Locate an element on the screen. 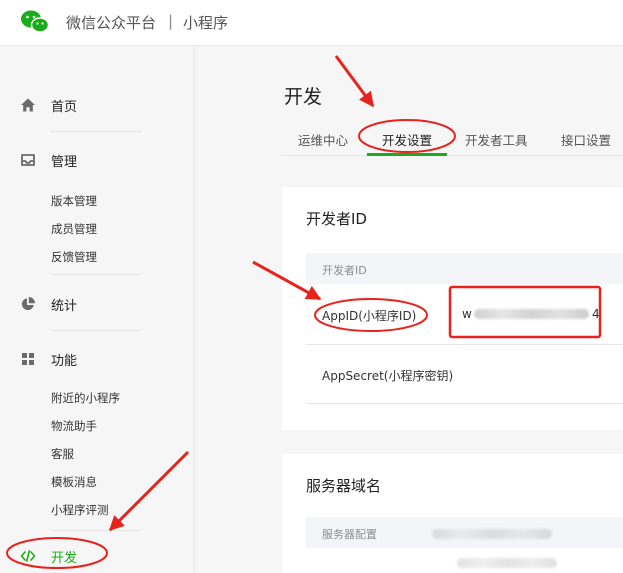  sidebar-item-label: 统计 is located at coordinates (64, 306).